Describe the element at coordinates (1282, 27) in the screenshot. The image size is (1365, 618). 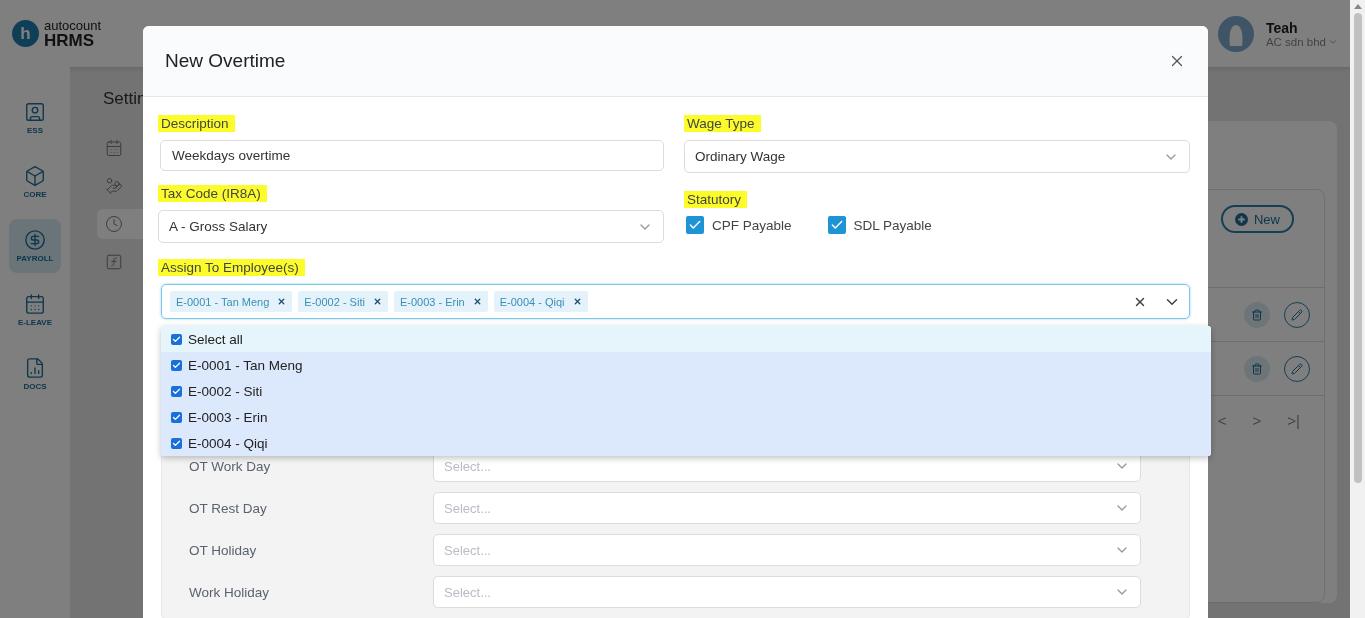
I see `user-name: Teah` at that location.